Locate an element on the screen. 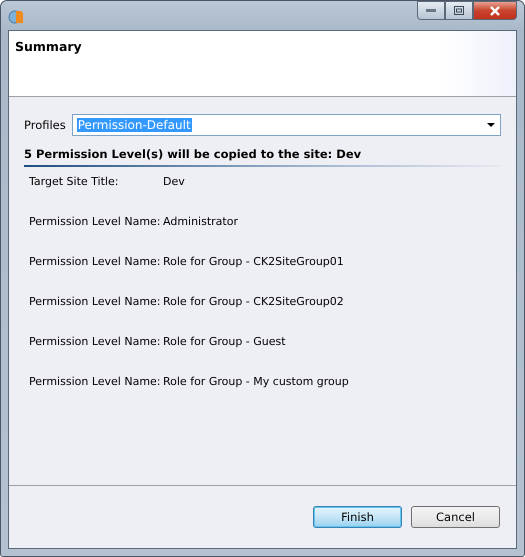 The image size is (525, 557). minimize-button is located at coordinates (431, 10).